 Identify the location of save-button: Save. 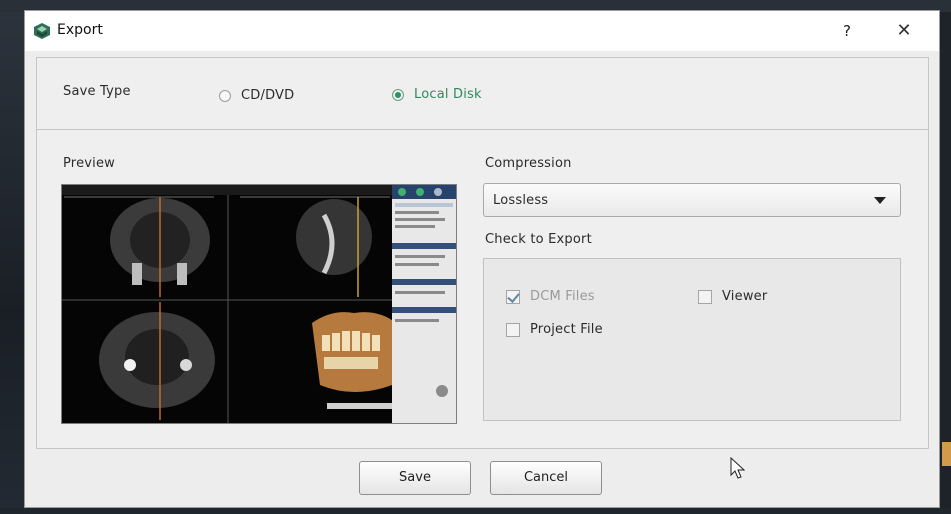
(415, 478).